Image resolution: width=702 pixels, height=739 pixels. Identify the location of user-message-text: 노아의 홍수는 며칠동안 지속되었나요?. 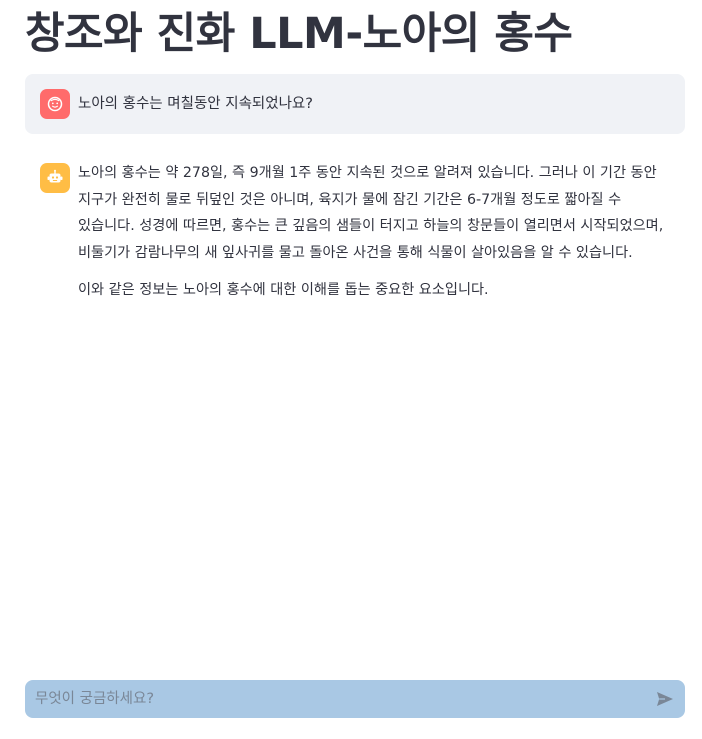
(195, 104).